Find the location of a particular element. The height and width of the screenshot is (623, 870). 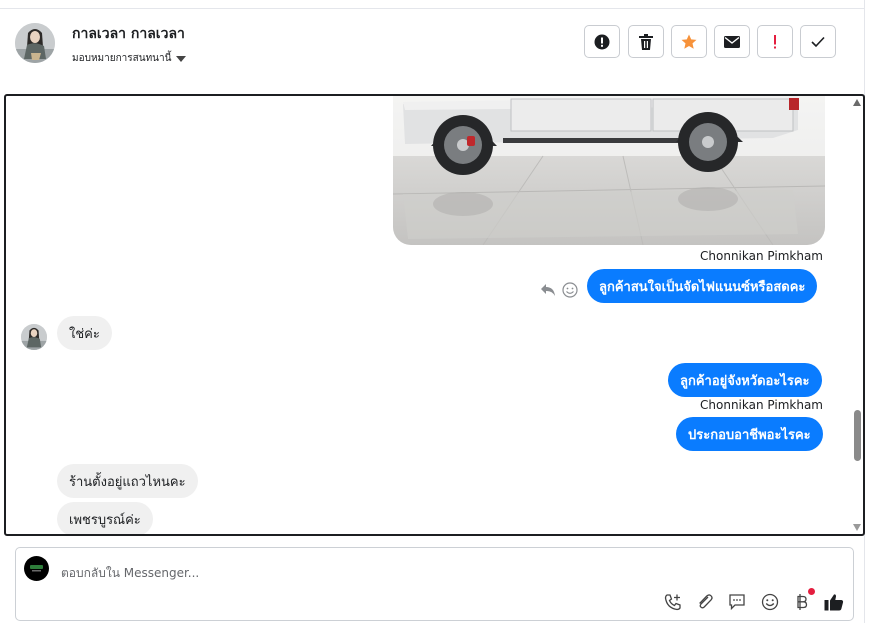

spam-button is located at coordinates (602, 41).